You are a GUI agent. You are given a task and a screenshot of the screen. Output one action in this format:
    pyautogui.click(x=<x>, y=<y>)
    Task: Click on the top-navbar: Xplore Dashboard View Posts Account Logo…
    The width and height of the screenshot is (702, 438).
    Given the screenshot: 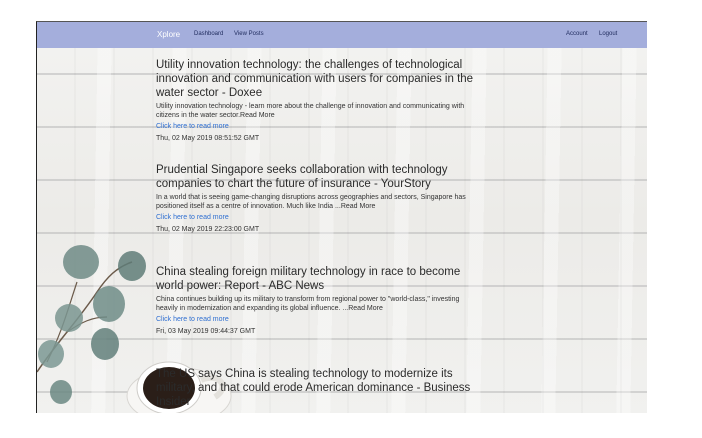 What is the action you would take?
    pyautogui.click(x=342, y=35)
    